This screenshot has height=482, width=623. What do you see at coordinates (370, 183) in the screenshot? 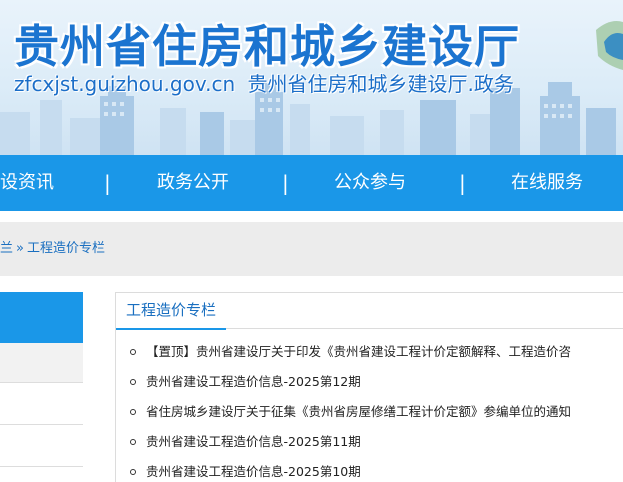
I see `nav-item-public-participation: 公众参与` at bounding box center [370, 183].